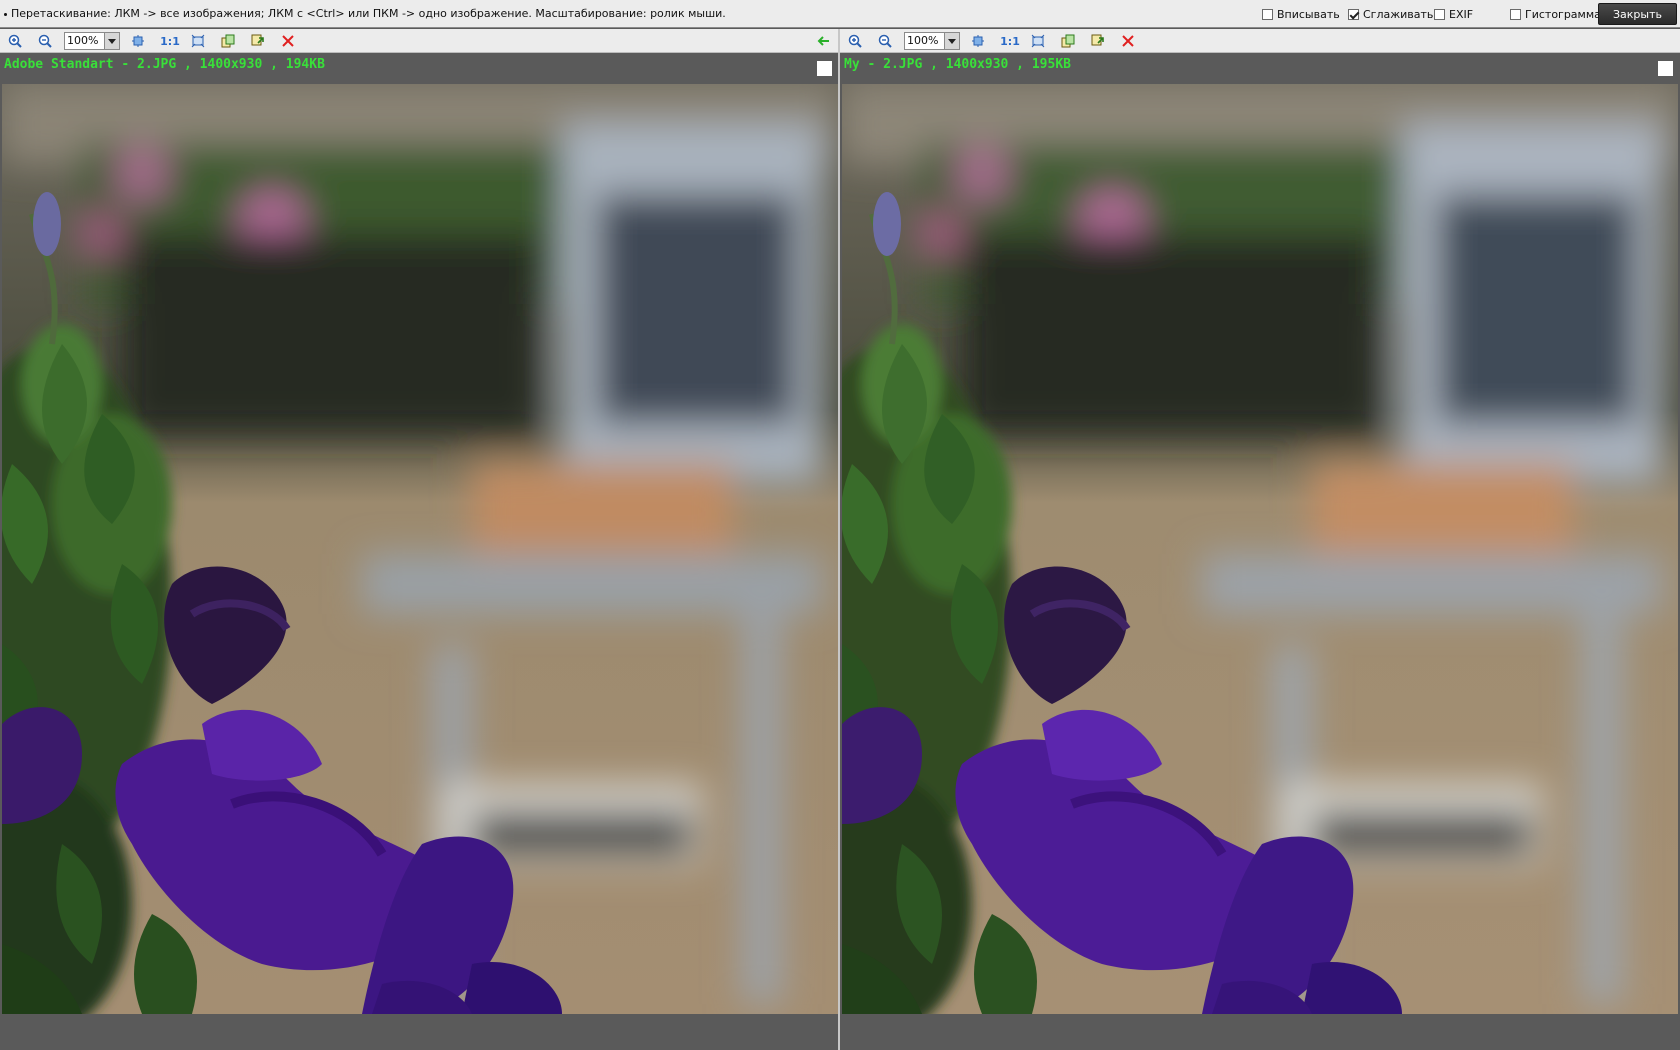  What do you see at coordinates (1439, 14) in the screenshot?
I see `exif-checkbox-box` at bounding box center [1439, 14].